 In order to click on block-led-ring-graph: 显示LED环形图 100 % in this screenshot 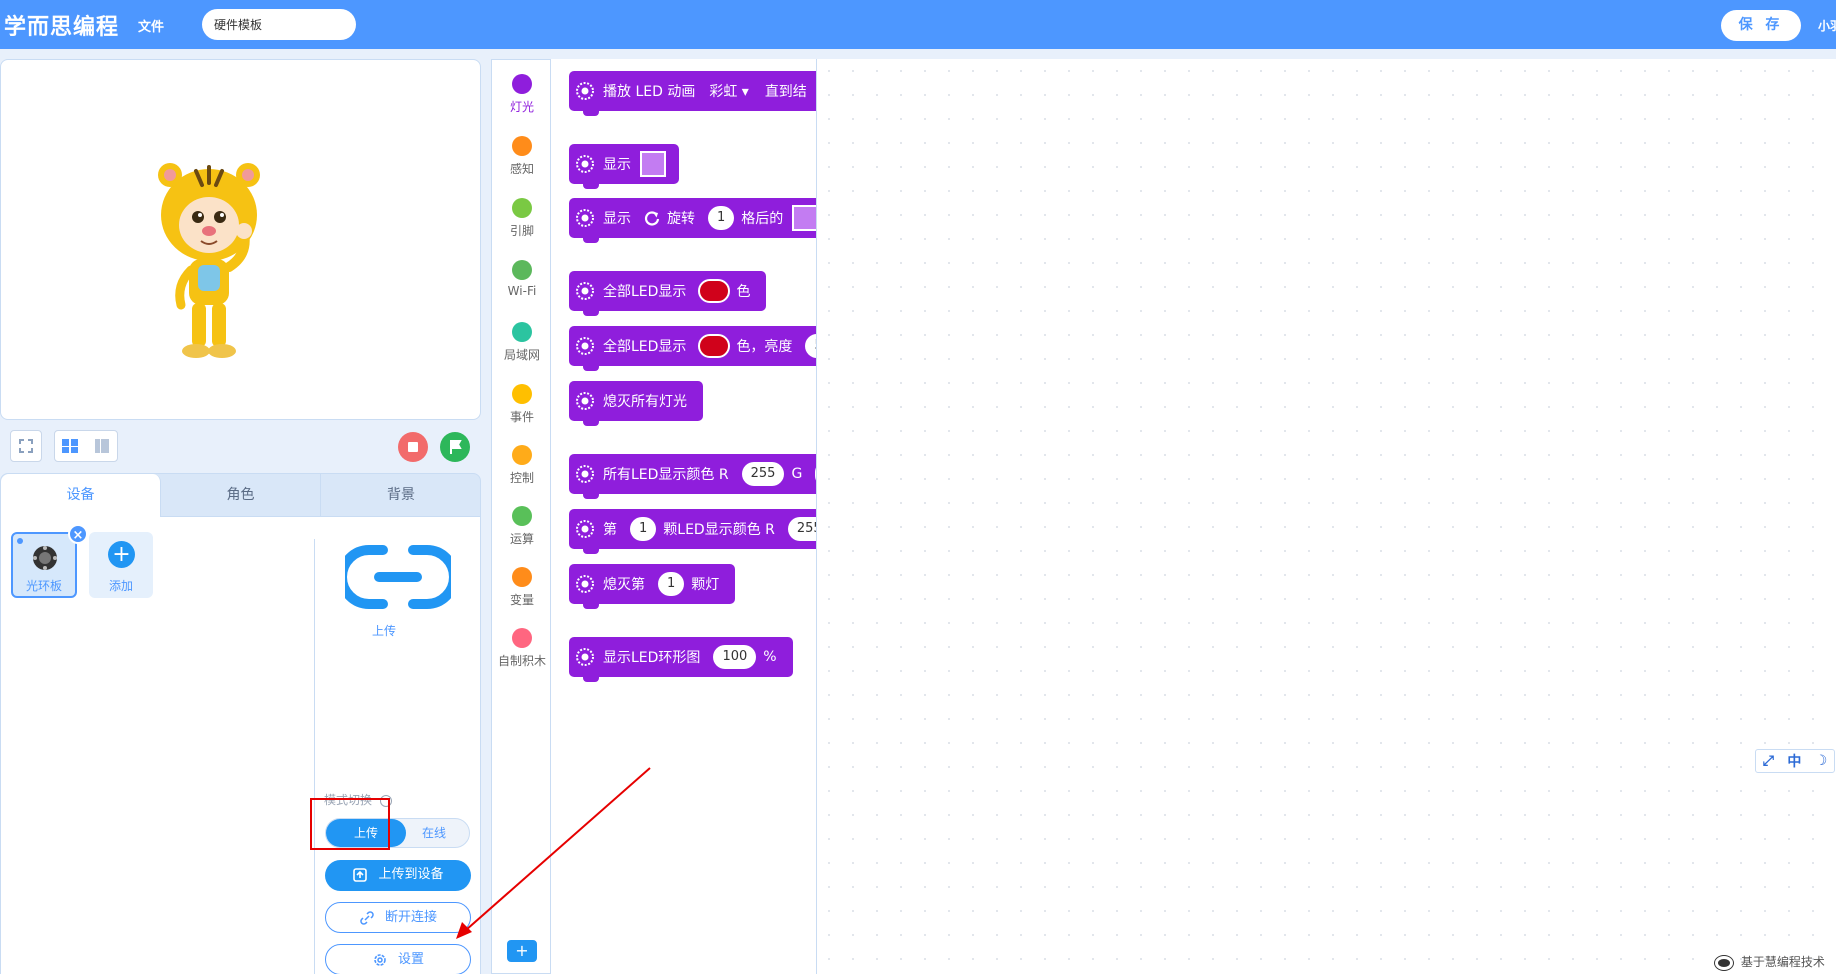, I will do `click(681, 659)`.